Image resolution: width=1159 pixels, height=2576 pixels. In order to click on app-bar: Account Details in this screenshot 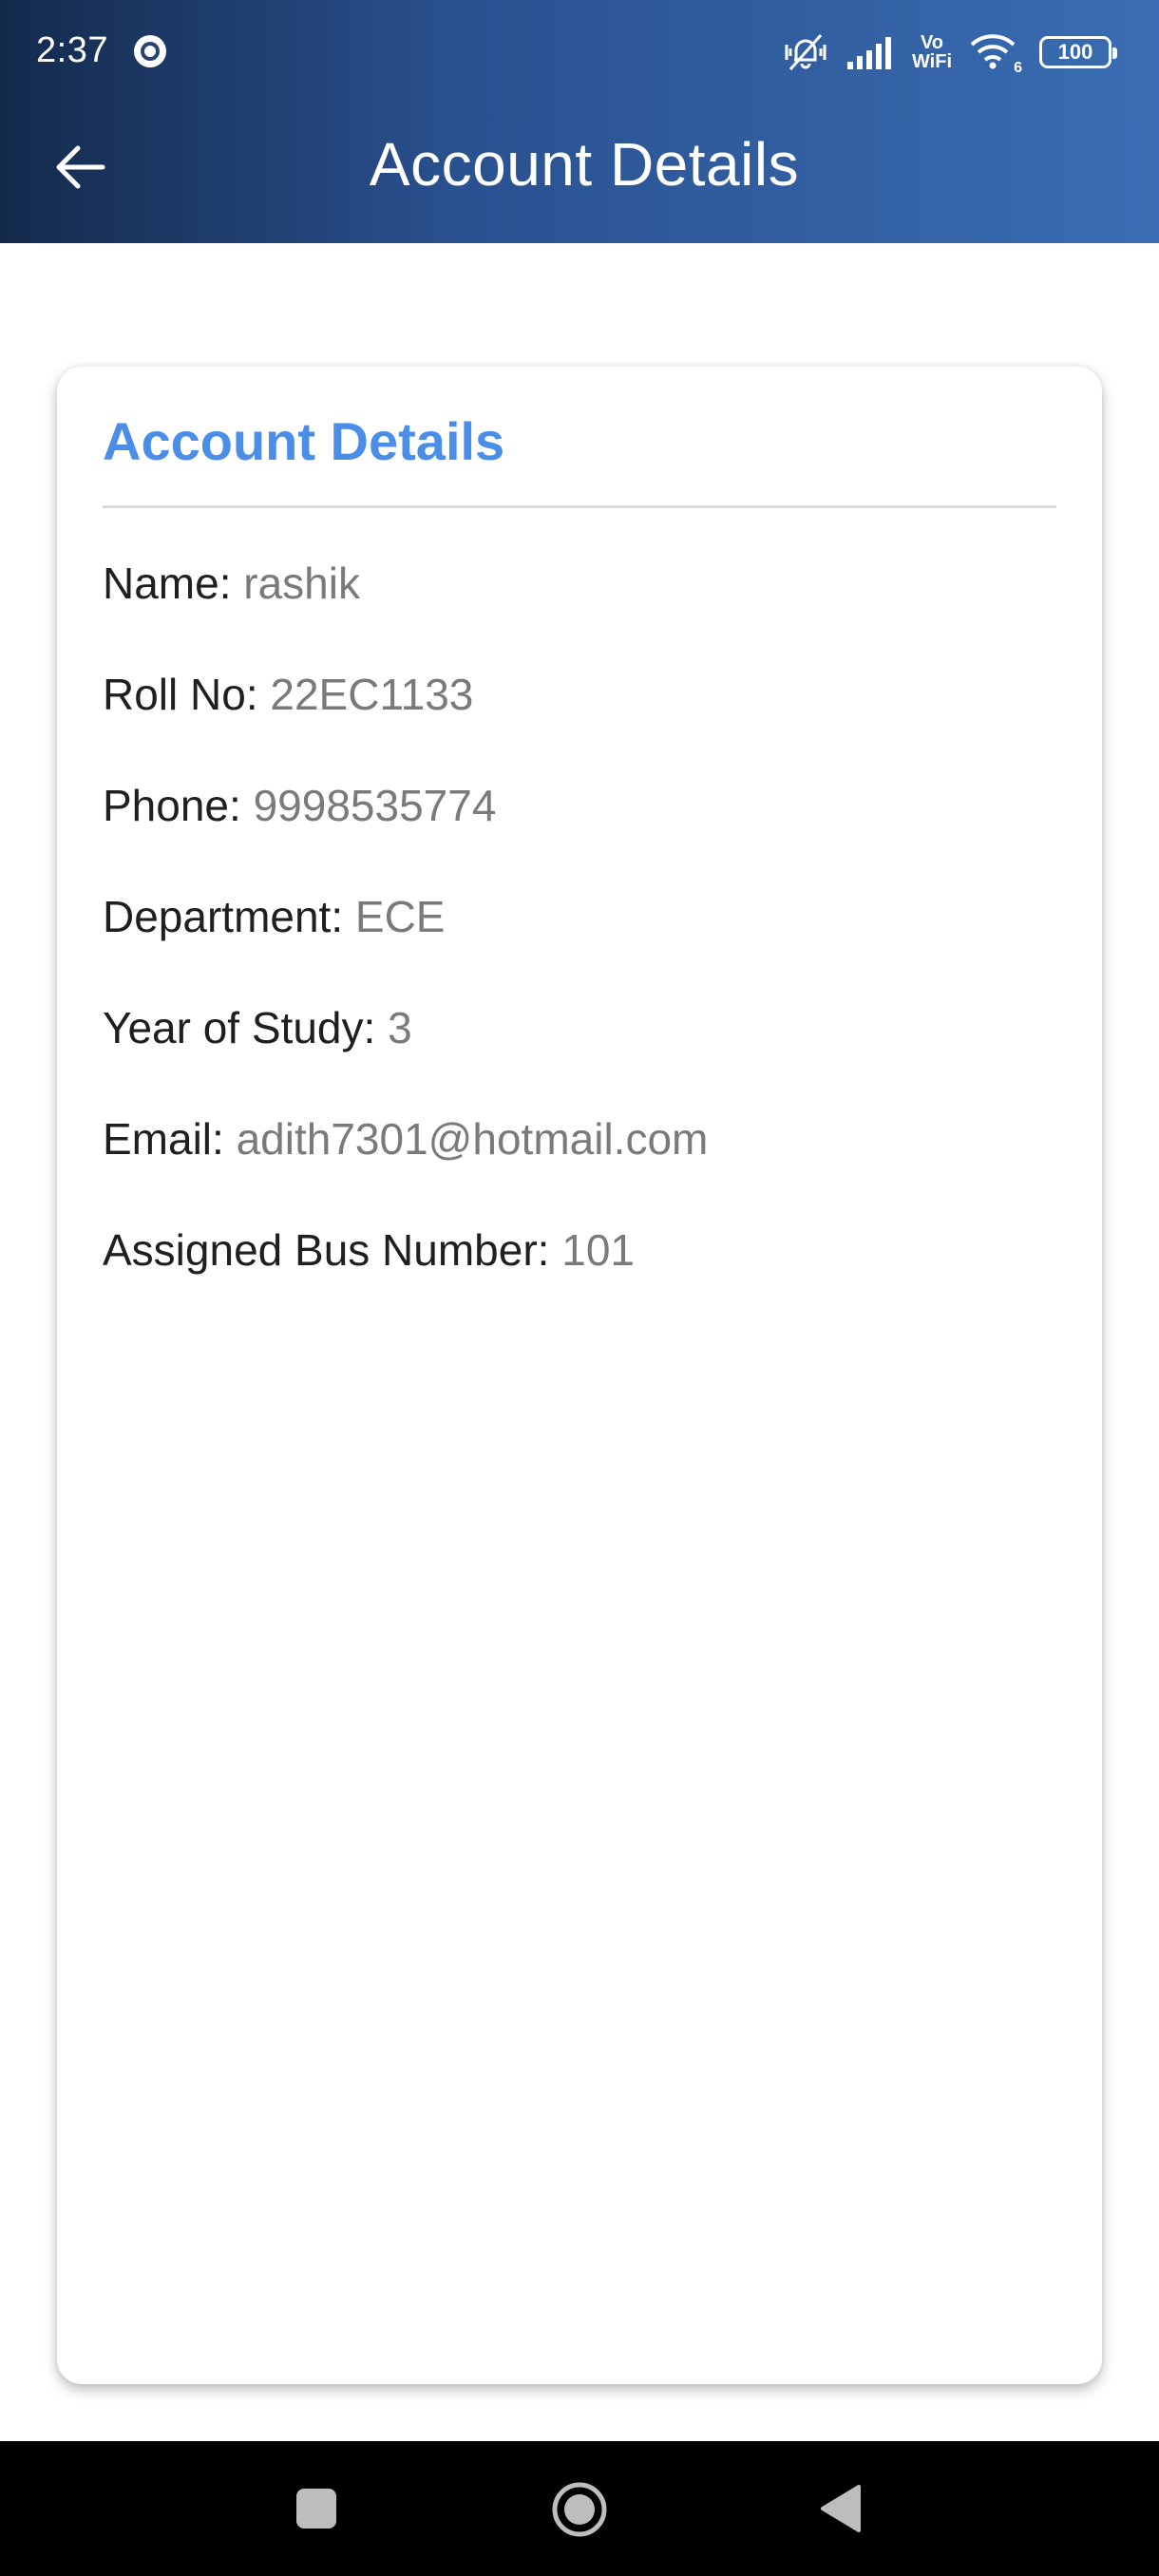, I will do `click(579, 173)`.